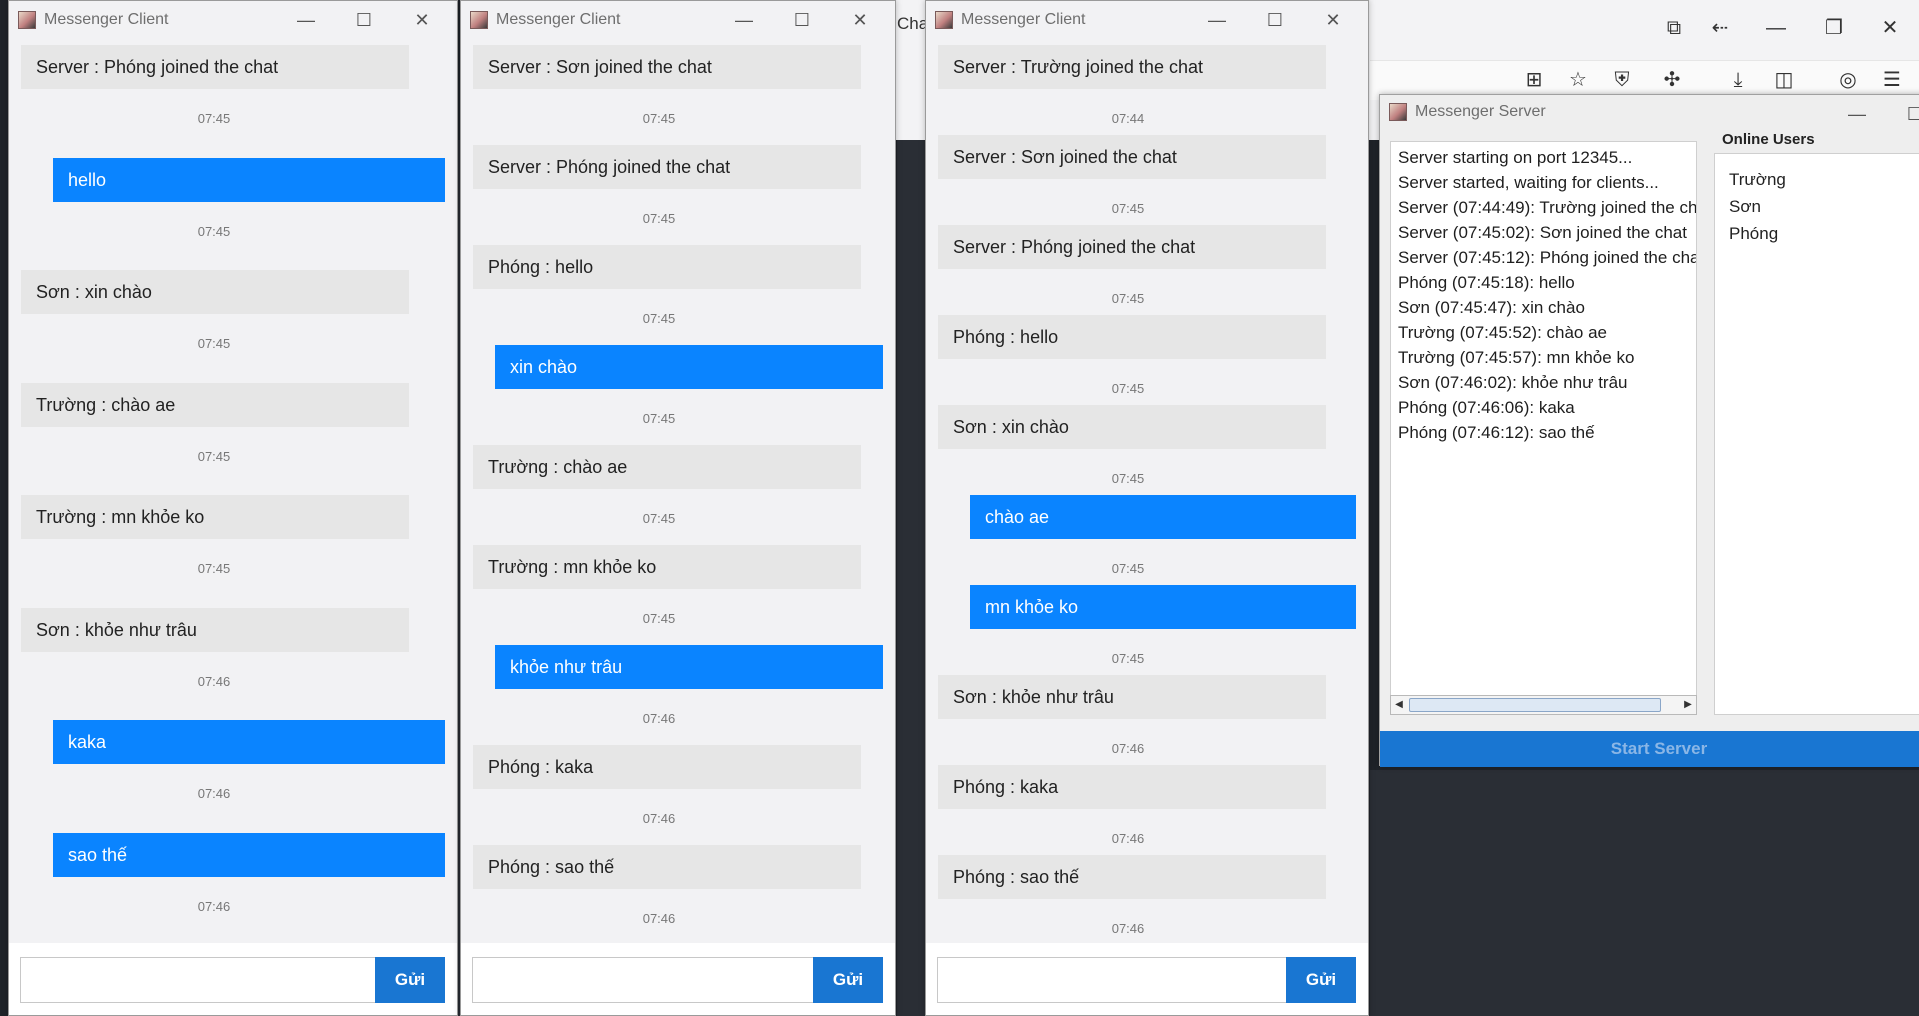  I want to click on online-user-item: Sơn, so click(1824, 206).